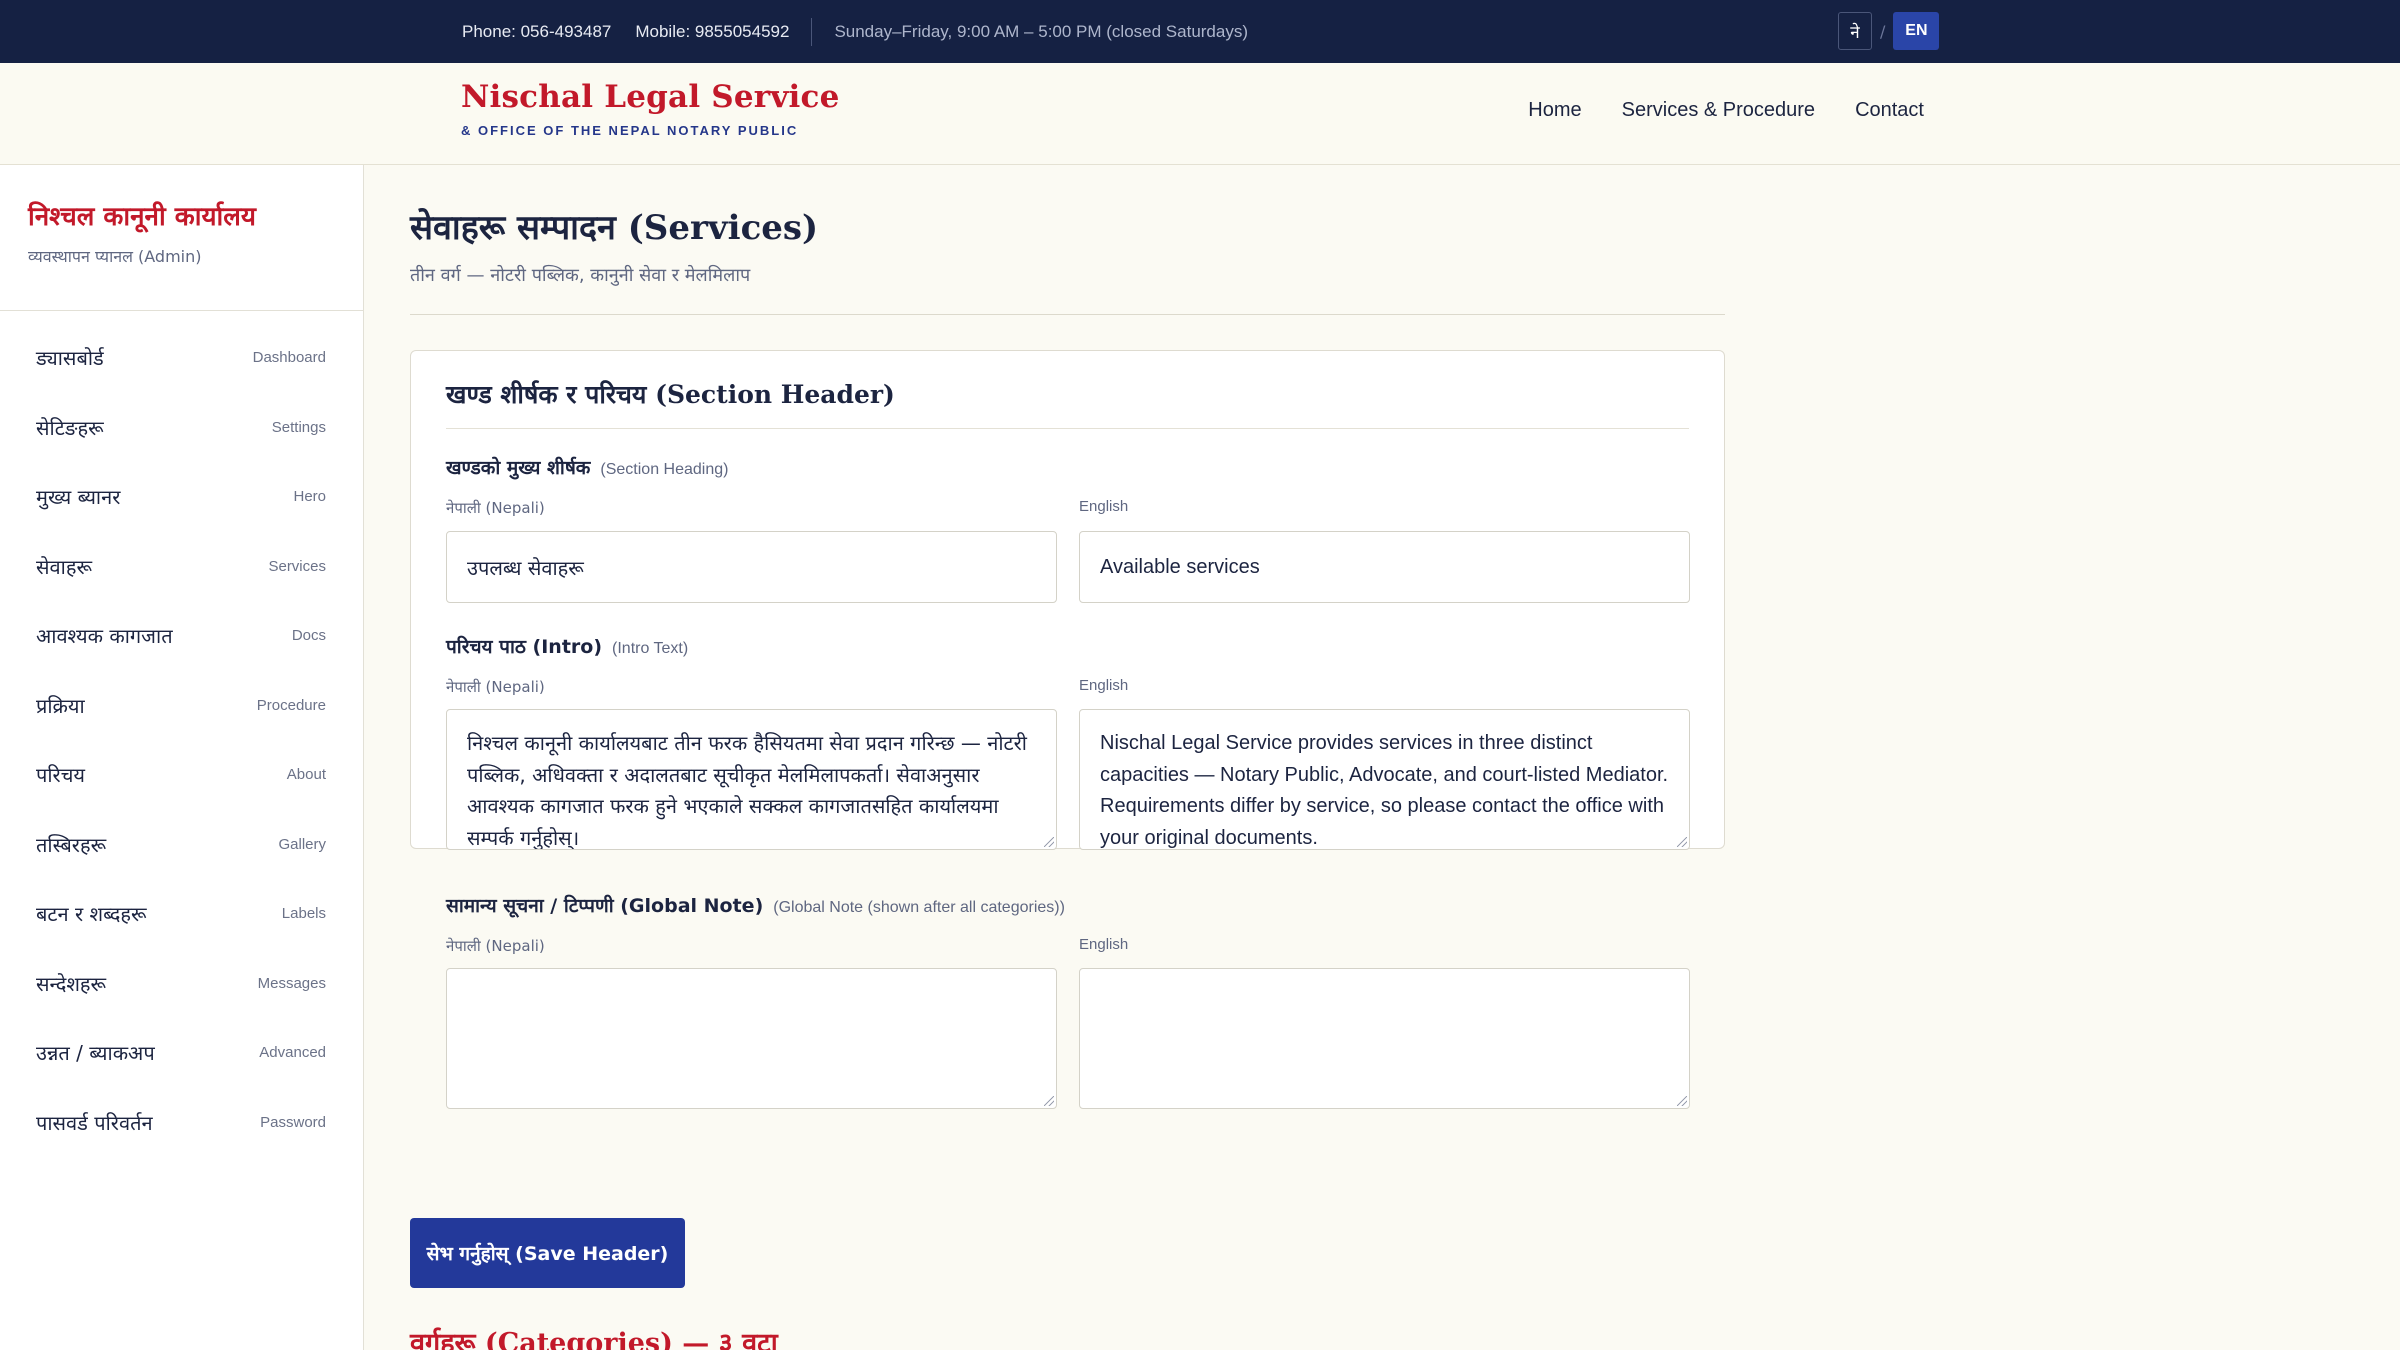 Image resolution: width=2400 pixels, height=1350 pixels. I want to click on sidebar-item-hint: Messages, so click(291, 983).